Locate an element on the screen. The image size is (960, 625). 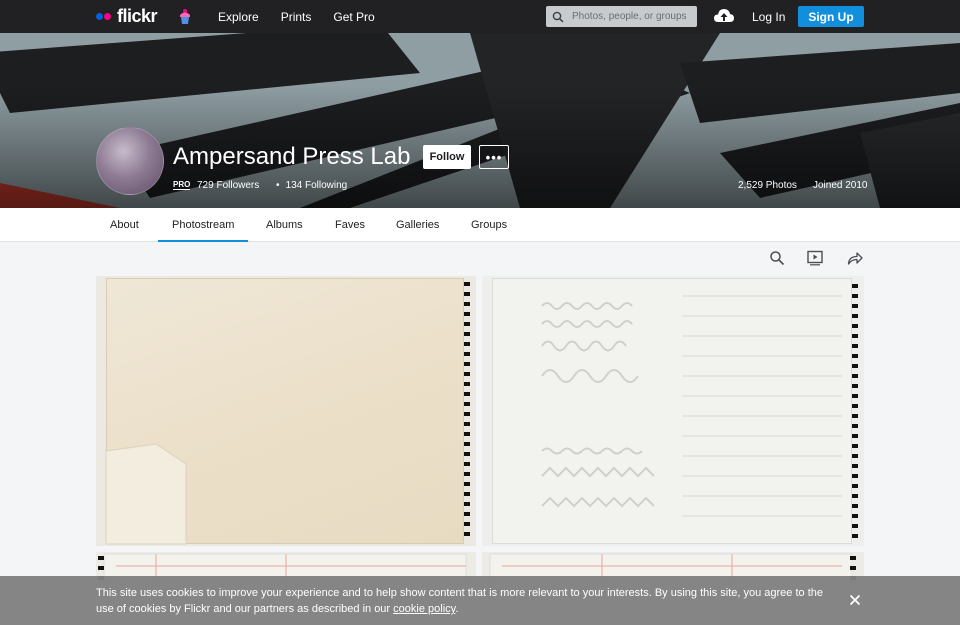
main-nav-links: Explore Prints Get Pro is located at coordinates (307, 16).